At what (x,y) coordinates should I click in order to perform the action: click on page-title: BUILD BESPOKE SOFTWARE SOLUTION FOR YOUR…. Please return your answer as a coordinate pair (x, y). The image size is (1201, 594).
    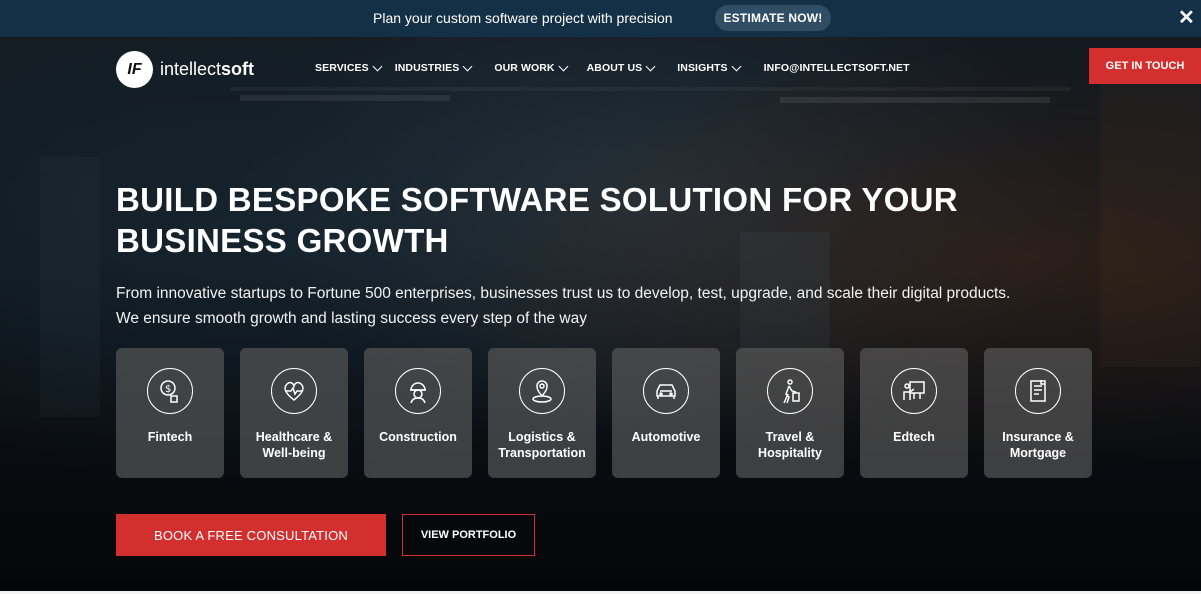
    Looking at the image, I should click on (566, 220).